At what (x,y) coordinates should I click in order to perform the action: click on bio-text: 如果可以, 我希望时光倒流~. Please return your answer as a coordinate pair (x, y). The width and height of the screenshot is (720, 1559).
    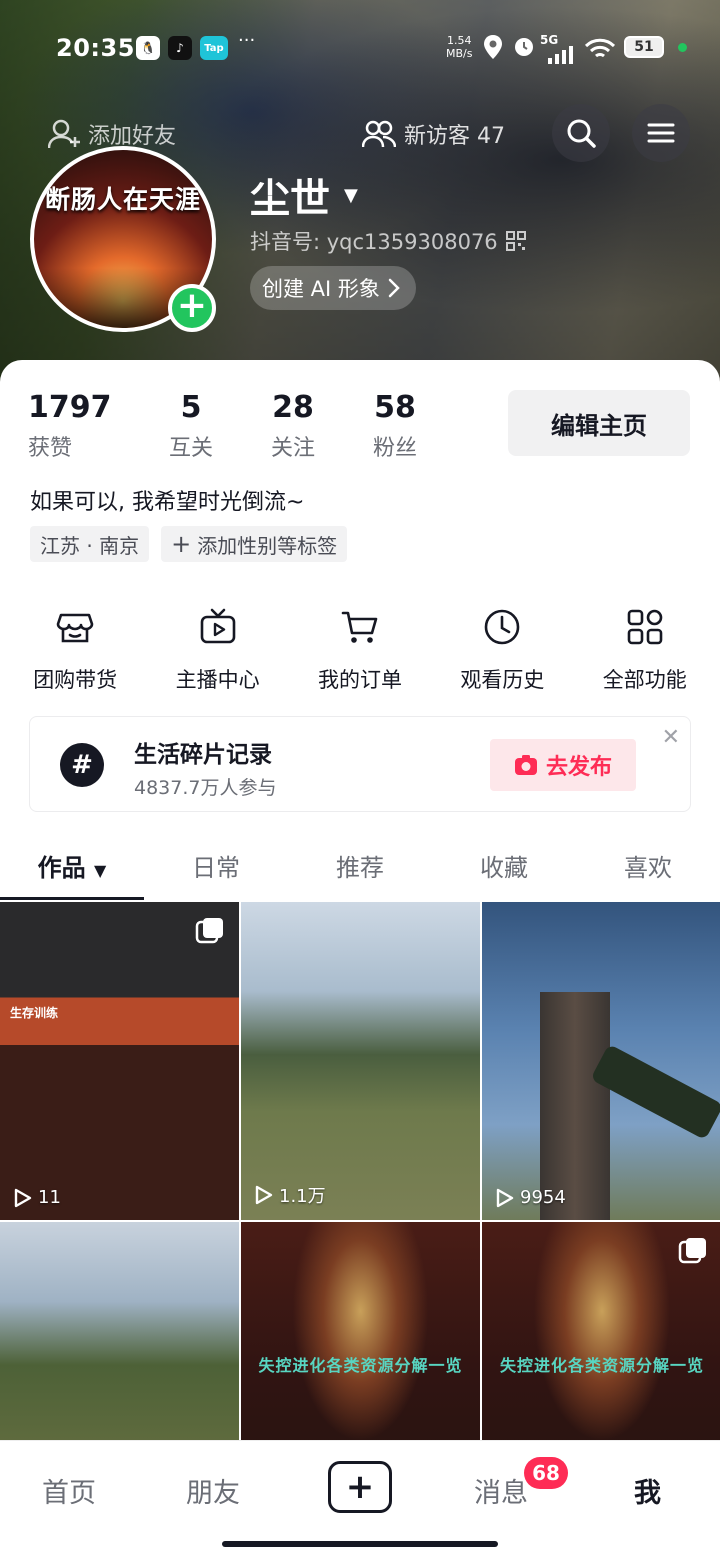
    Looking at the image, I should click on (167, 500).